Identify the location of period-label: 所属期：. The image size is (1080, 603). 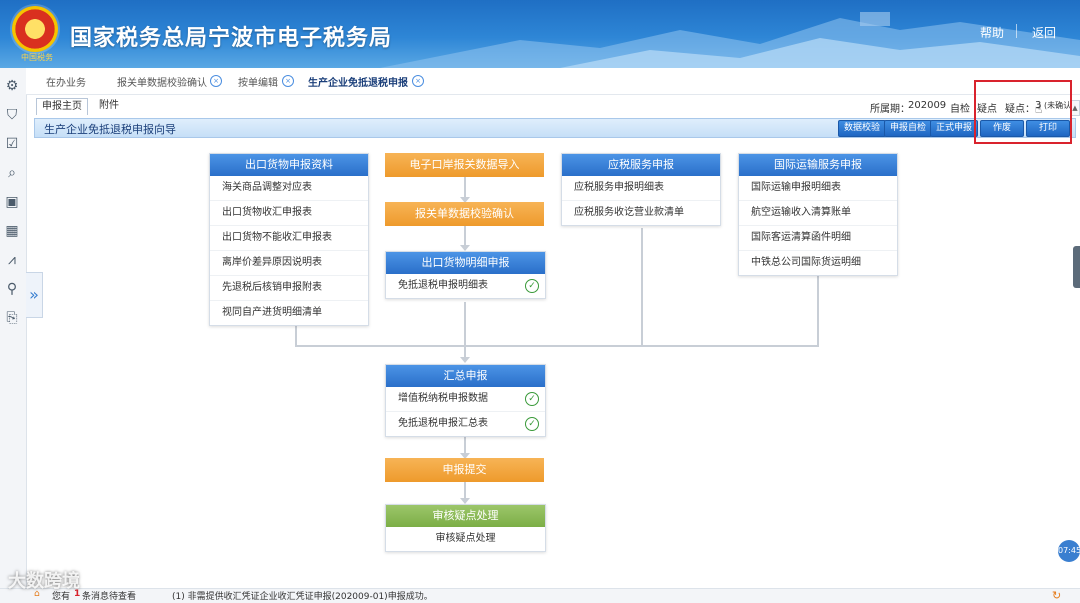
(890, 109).